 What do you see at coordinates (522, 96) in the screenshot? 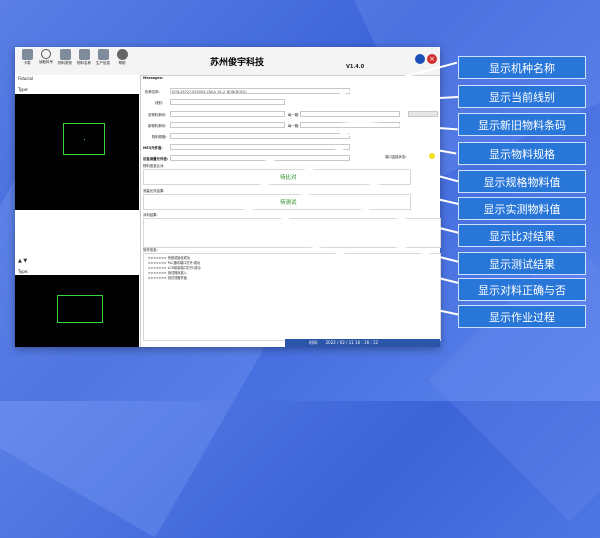
I see `callout-line: 显示当前线别` at bounding box center [522, 96].